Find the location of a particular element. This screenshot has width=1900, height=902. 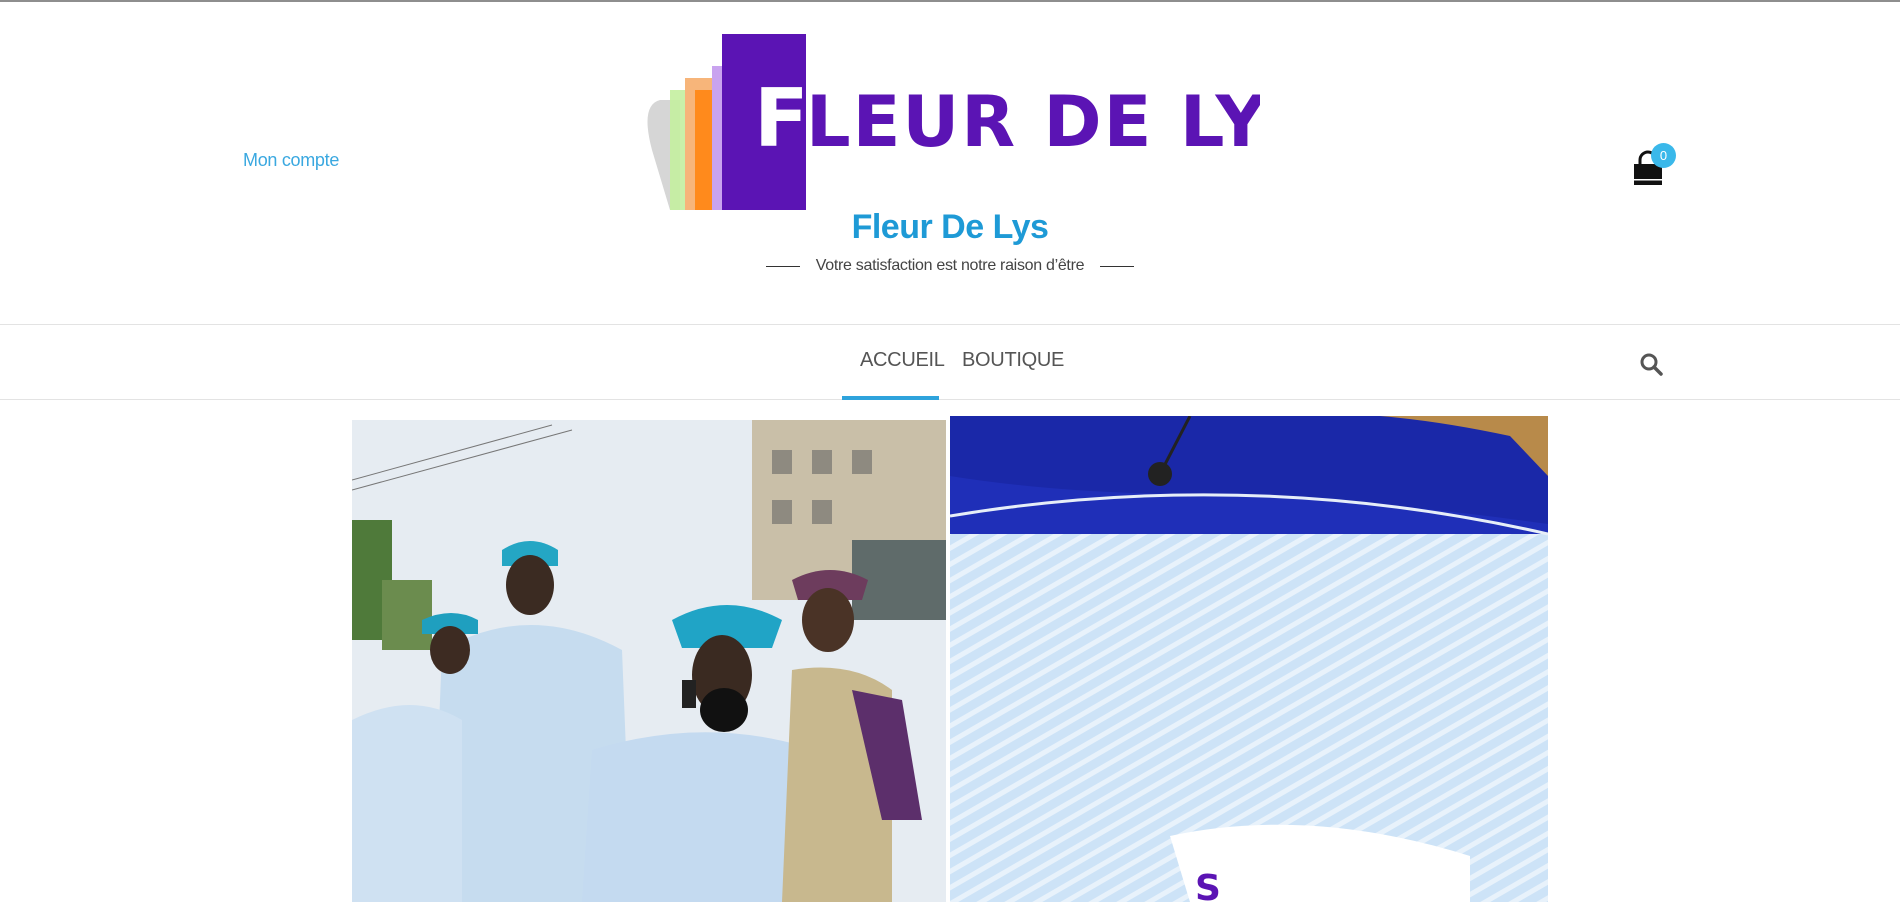

tagline-right-rule is located at coordinates (1117, 266).